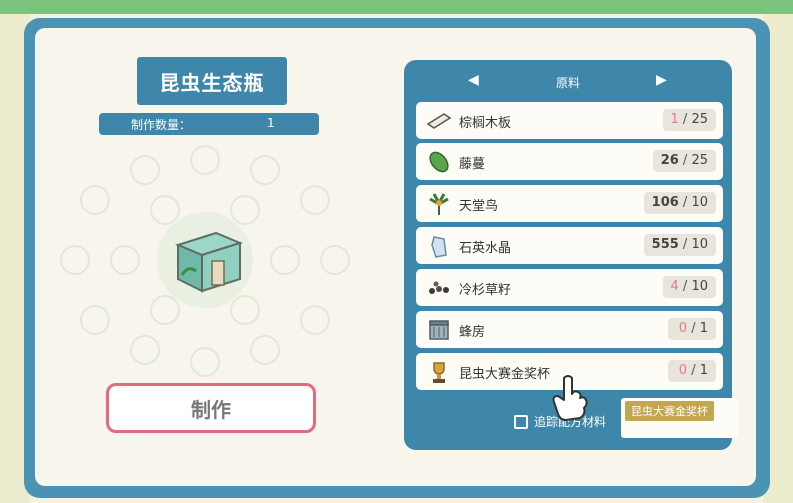 This screenshot has width=793, height=503. Describe the element at coordinates (569, 245) in the screenshot. I see `material-row-quartz: 石英水晶 555 / 10` at that location.